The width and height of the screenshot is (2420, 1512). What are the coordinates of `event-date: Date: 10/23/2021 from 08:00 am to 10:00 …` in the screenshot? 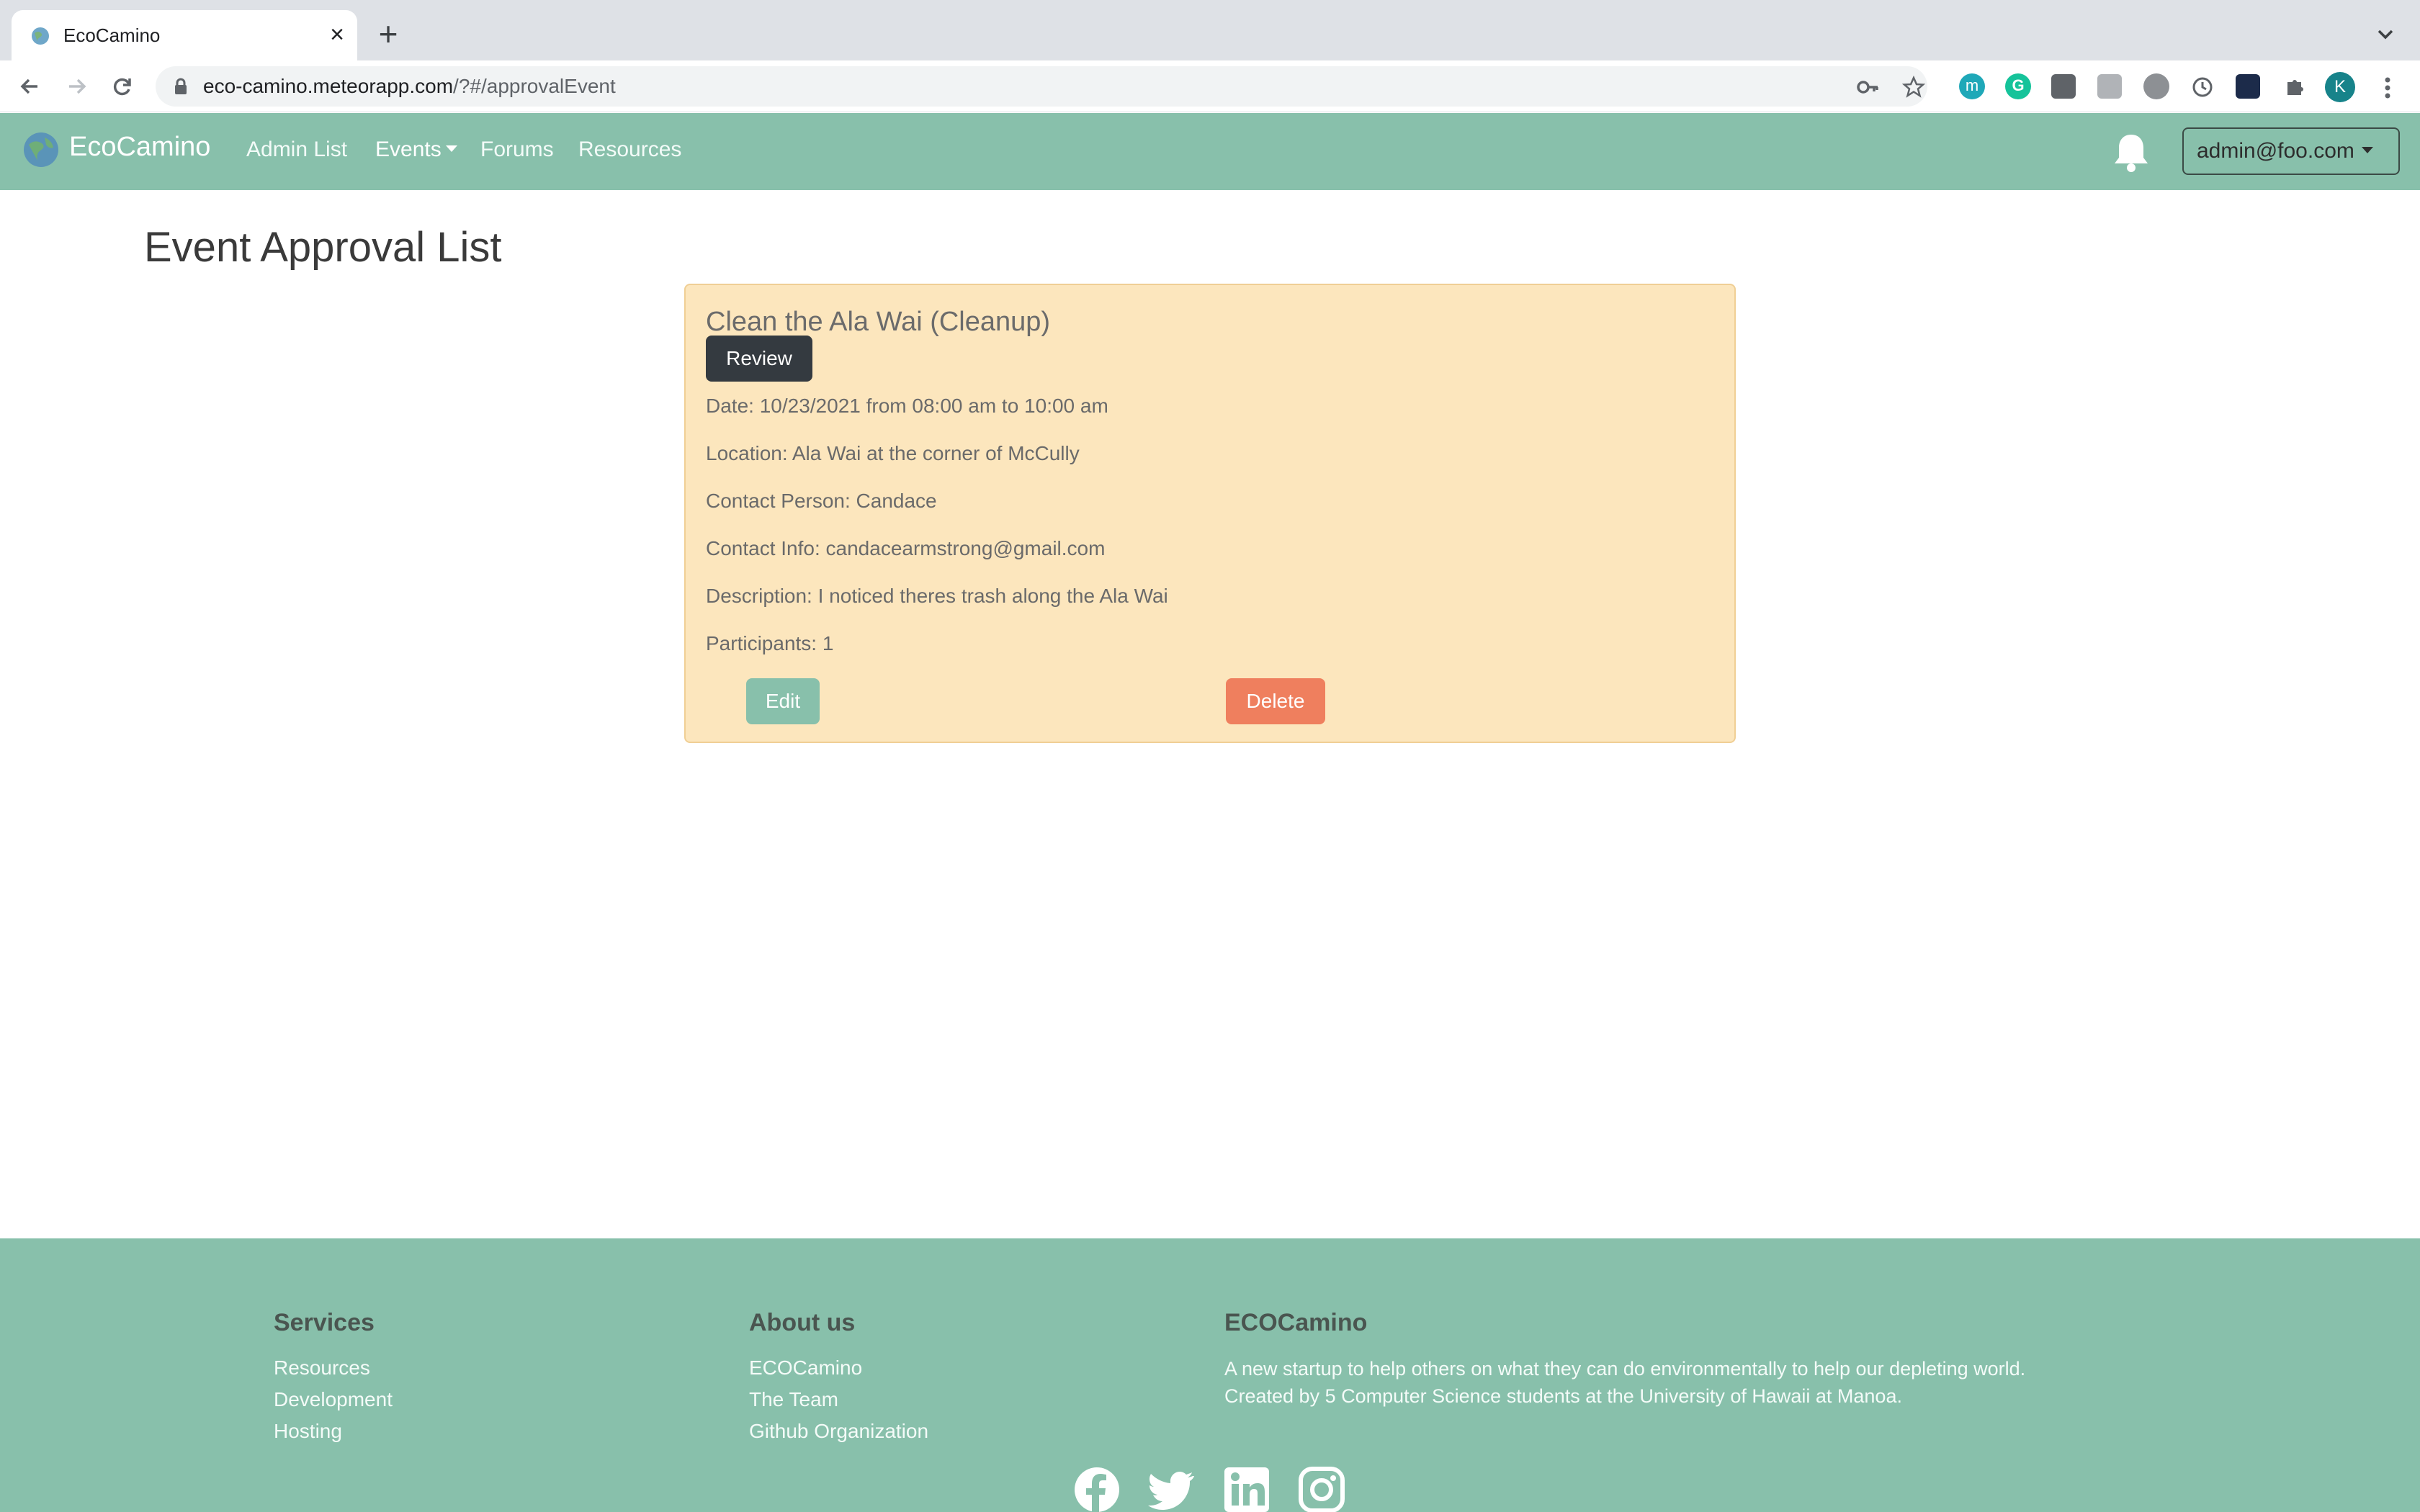 It's located at (907, 406).